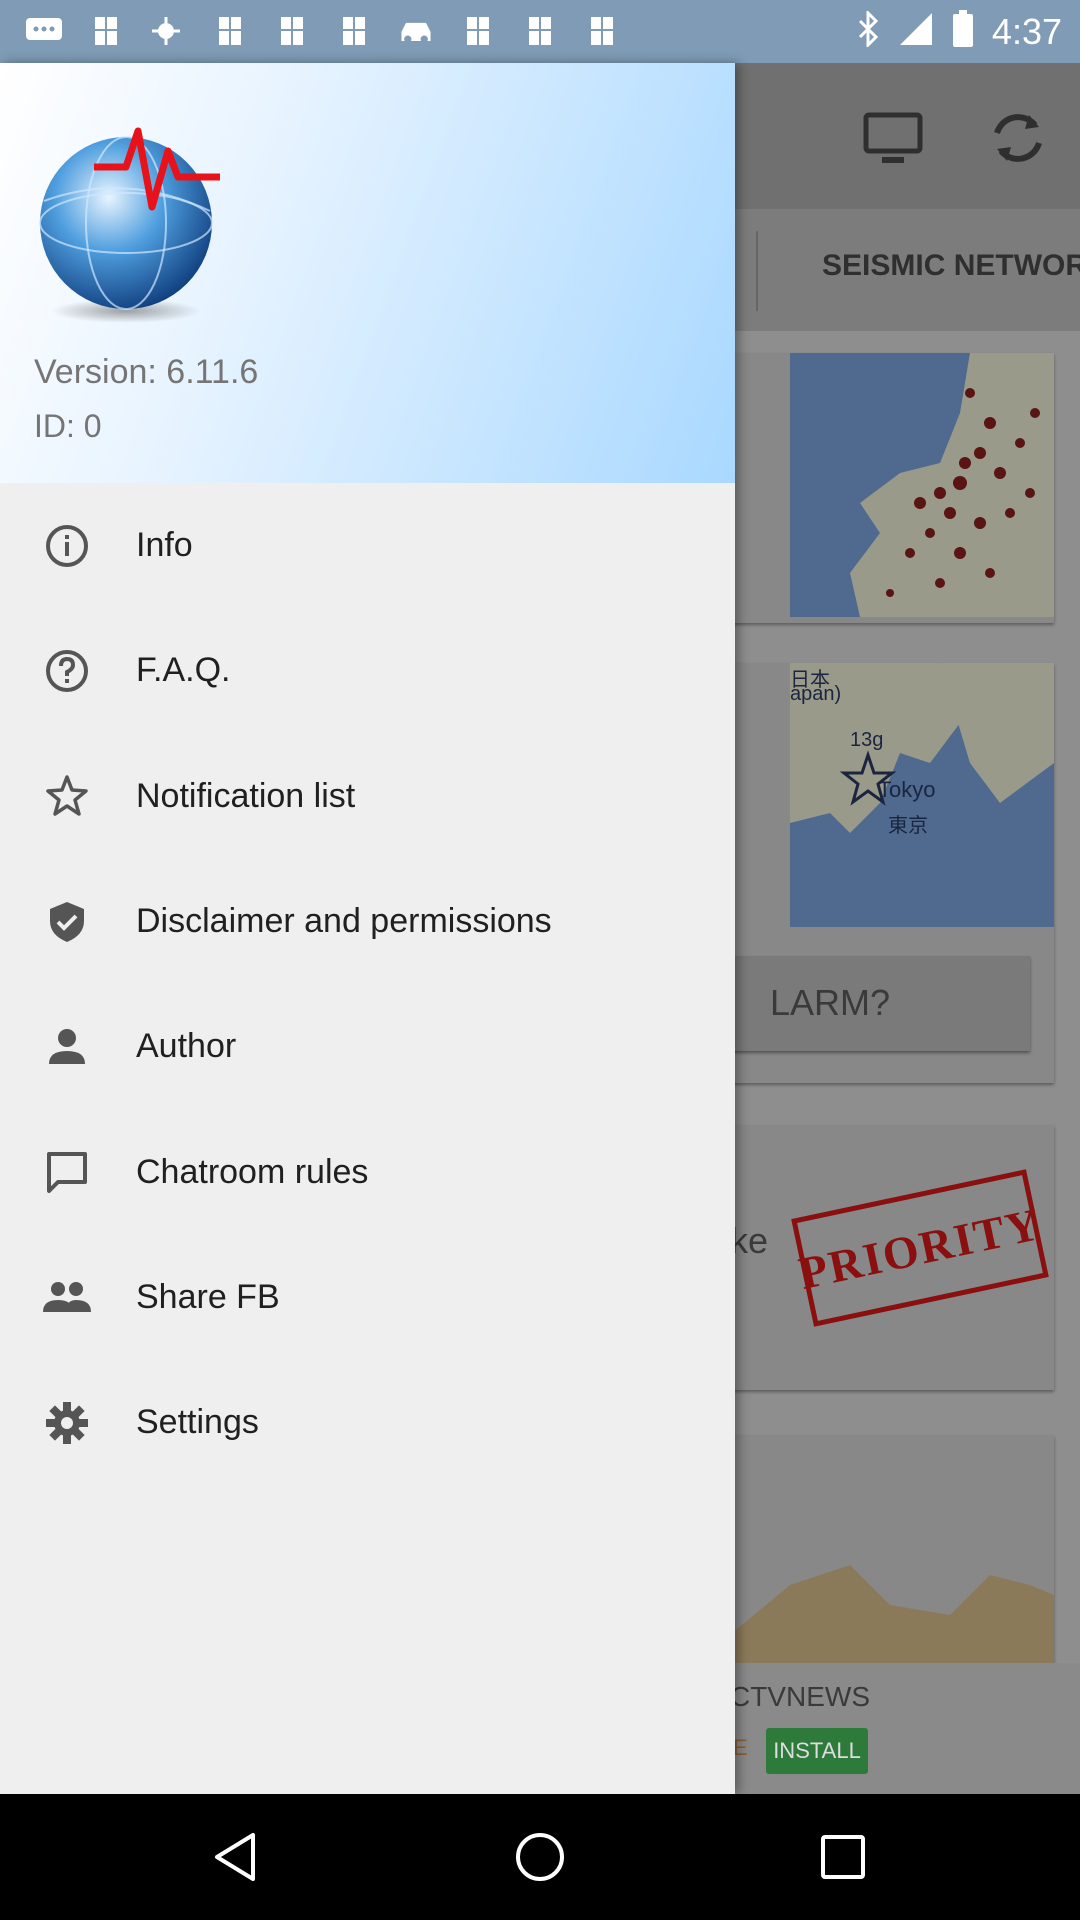 The width and height of the screenshot is (1080, 1920). I want to click on back-icon, so click(237, 1857).